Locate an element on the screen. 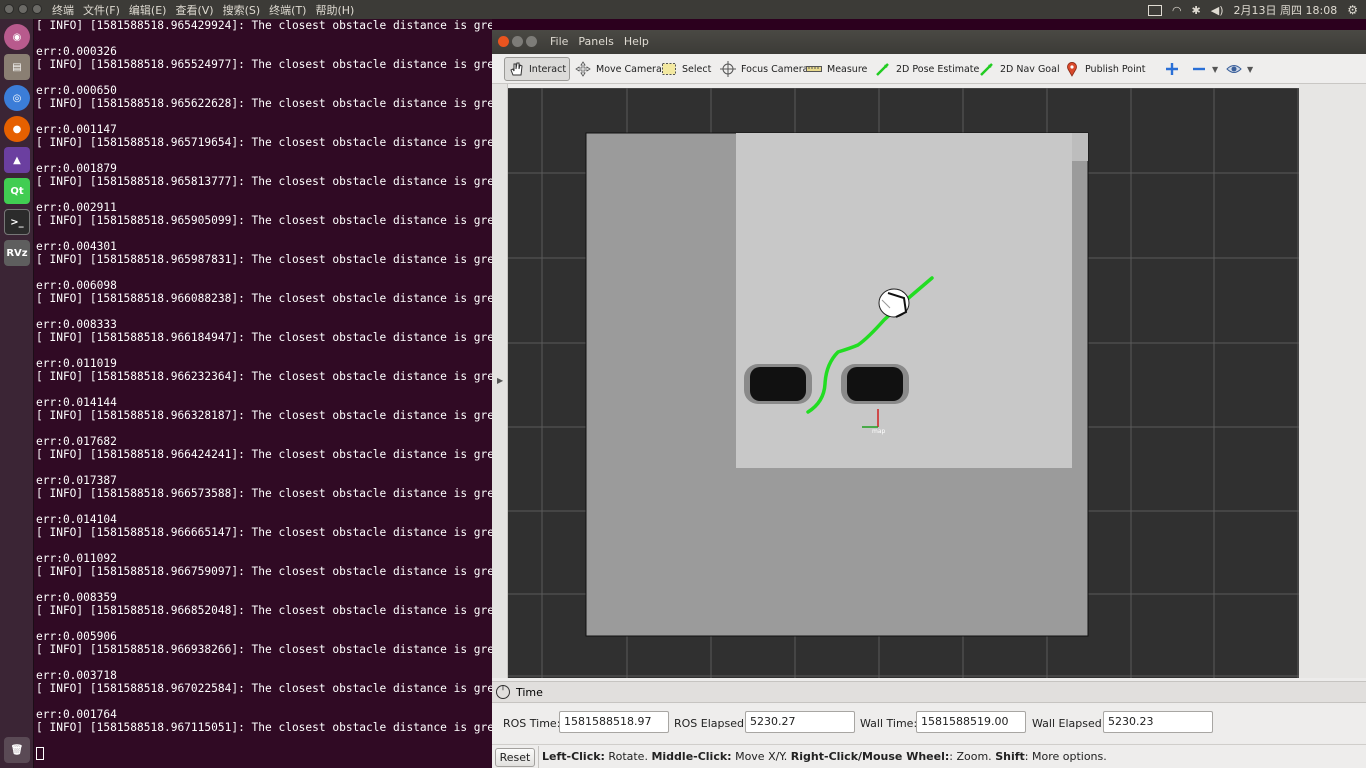  qt-creator-icon: Qt is located at coordinates (17, 191).